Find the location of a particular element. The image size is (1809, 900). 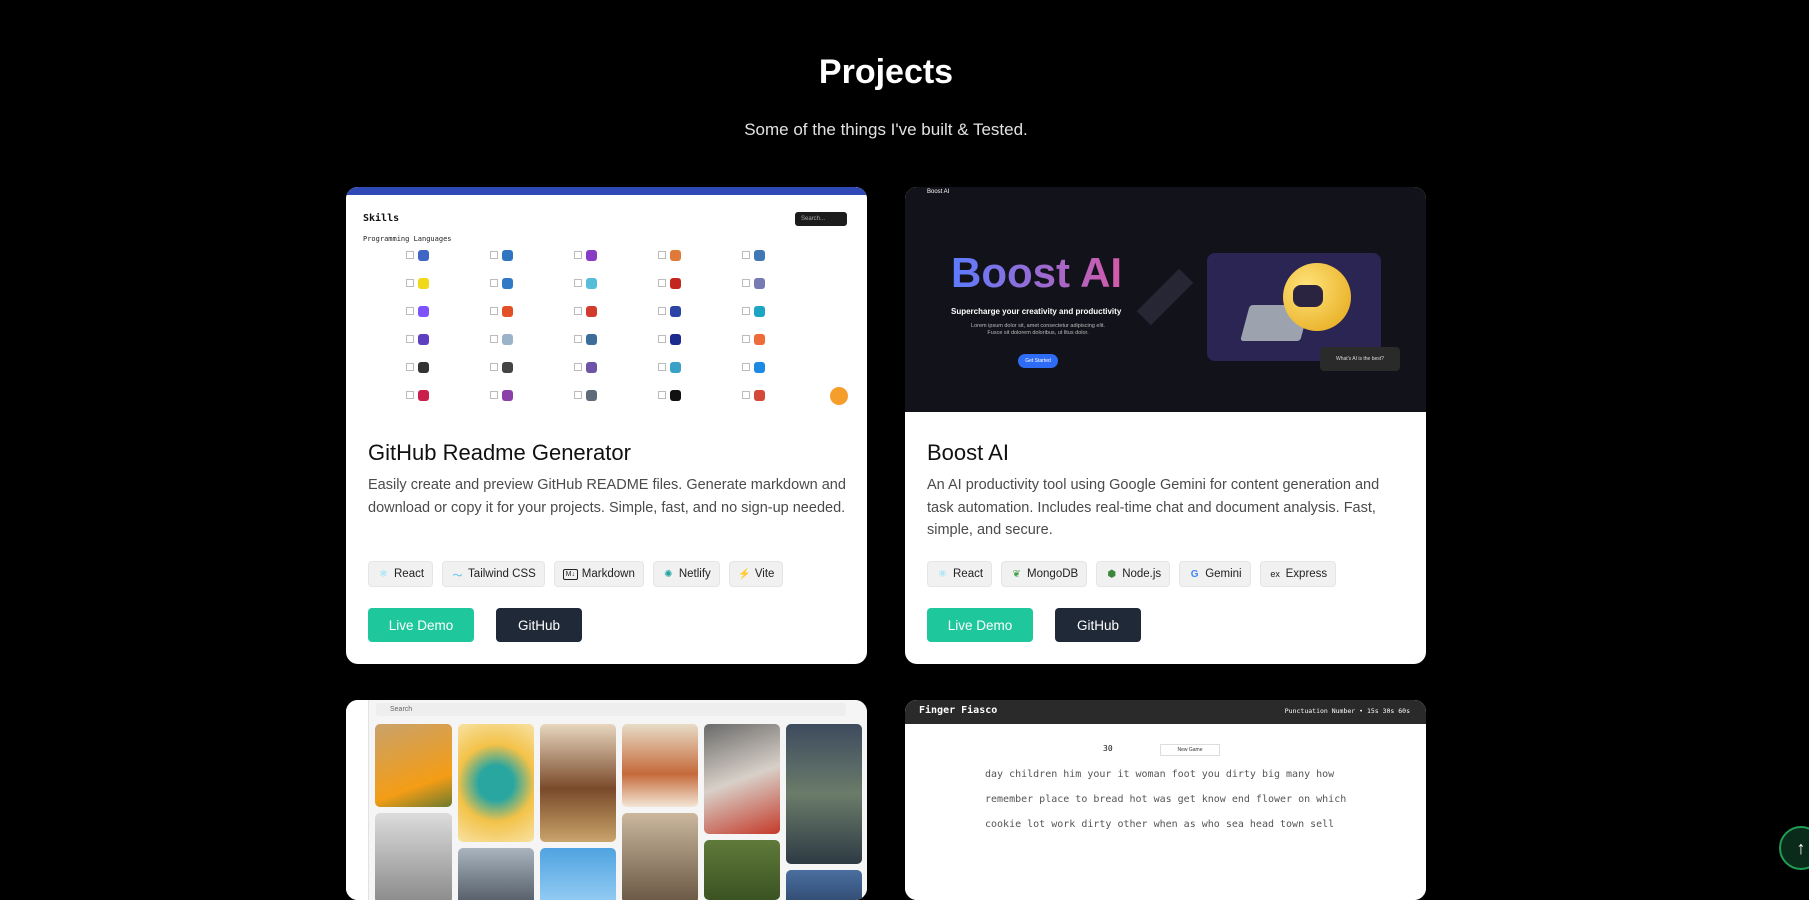

google-icon: G is located at coordinates (1194, 574).